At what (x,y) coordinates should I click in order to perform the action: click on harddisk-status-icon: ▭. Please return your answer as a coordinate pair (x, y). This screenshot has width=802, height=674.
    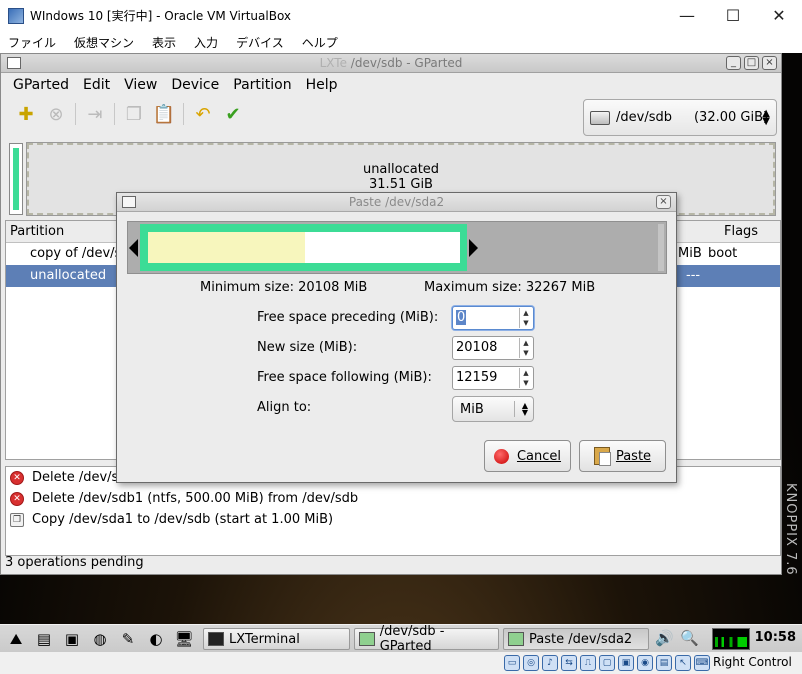
    Looking at the image, I should click on (512, 663).